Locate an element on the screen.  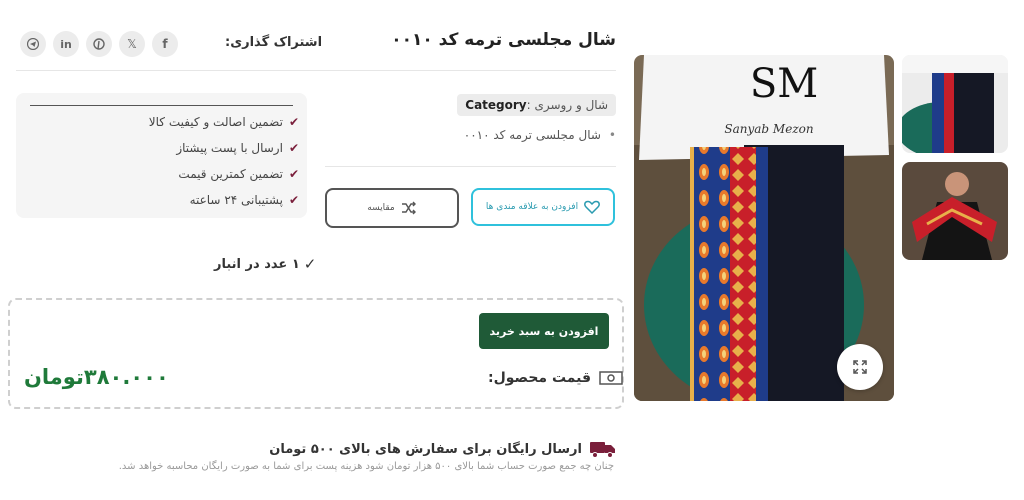
truck-icon is located at coordinates (602, 450).